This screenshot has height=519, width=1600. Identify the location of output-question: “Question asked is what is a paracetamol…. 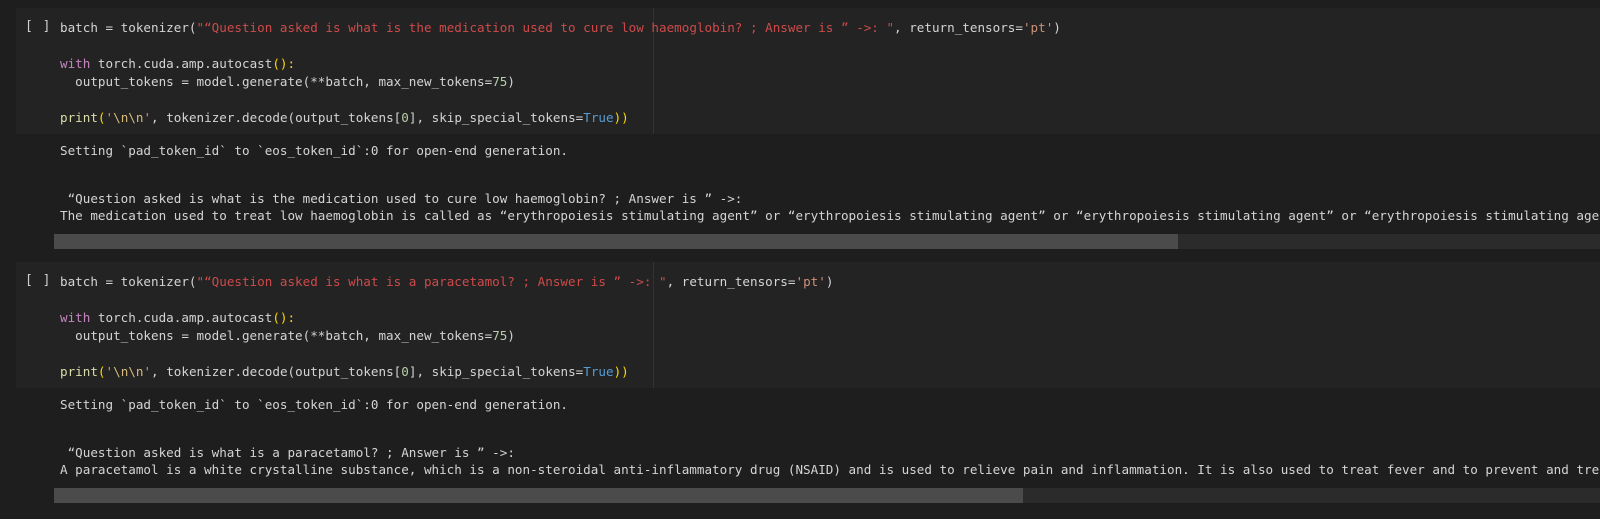
(287, 452).